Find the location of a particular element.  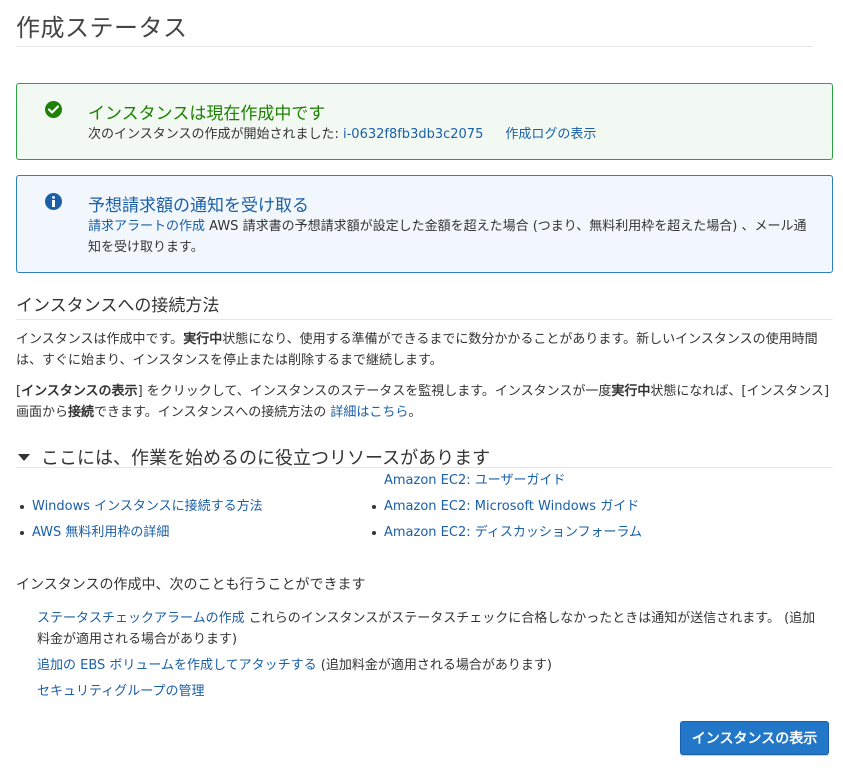

success-alert-title: インスタンスは現在作成中です is located at coordinates (207, 114).